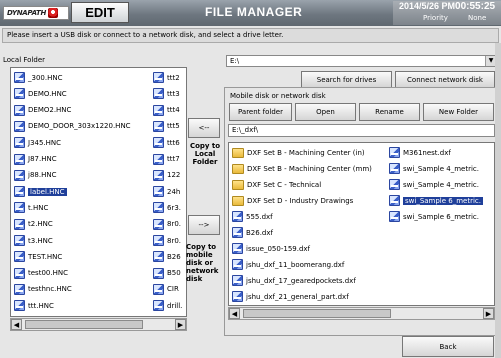  What do you see at coordinates (174, 256) in the screenshot?
I see `file-name: B26` at bounding box center [174, 256].